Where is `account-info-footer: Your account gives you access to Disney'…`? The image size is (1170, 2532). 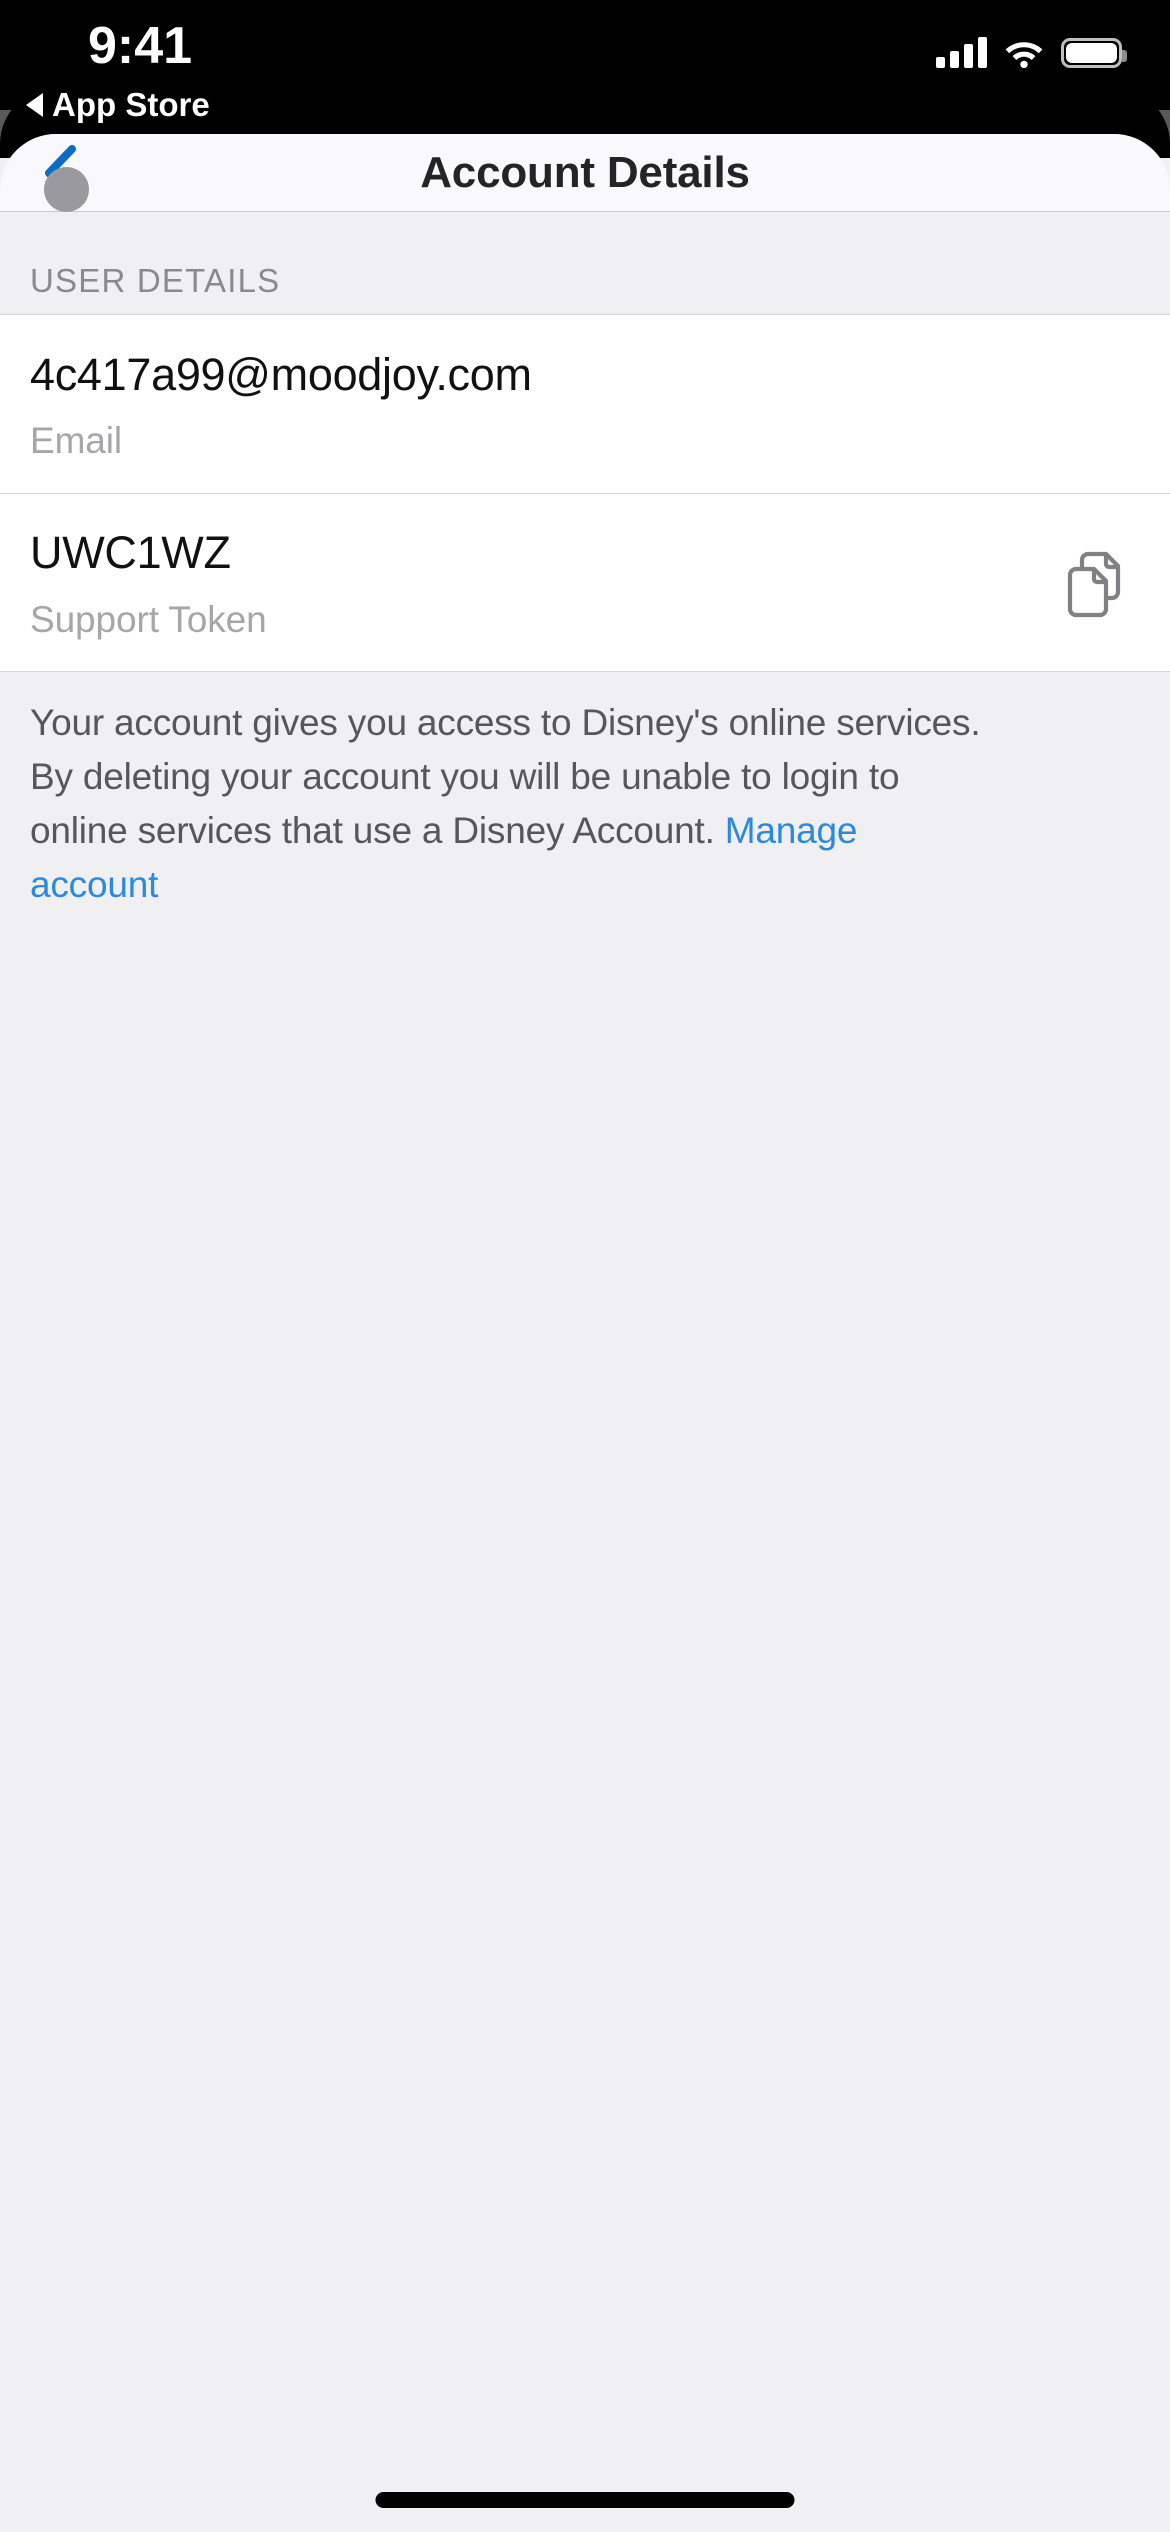
account-info-footer: Your account gives you access to Disney'… is located at coordinates (555, 788).